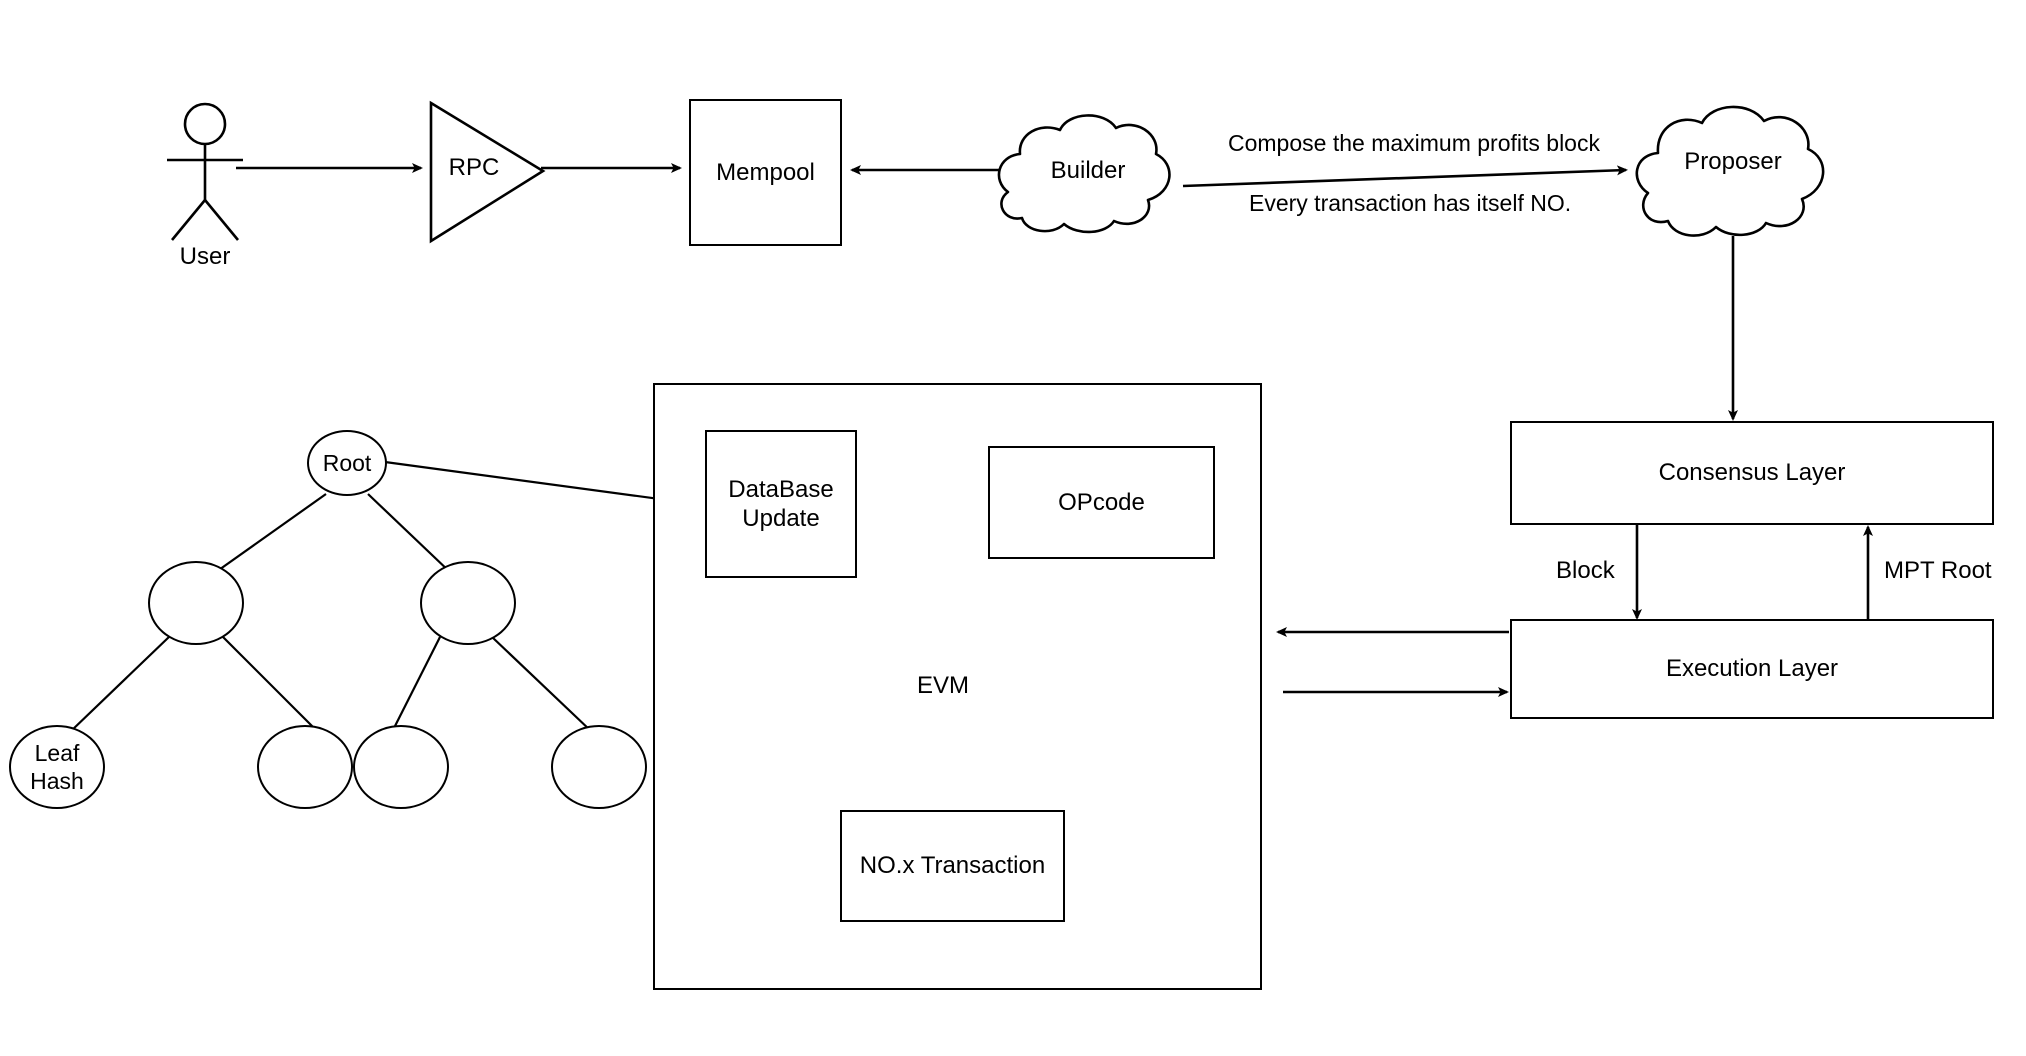 The height and width of the screenshot is (1056, 2026). What do you see at coordinates (57, 781) in the screenshot?
I see `tree-leaf-hash-label-line2: Hash` at bounding box center [57, 781].